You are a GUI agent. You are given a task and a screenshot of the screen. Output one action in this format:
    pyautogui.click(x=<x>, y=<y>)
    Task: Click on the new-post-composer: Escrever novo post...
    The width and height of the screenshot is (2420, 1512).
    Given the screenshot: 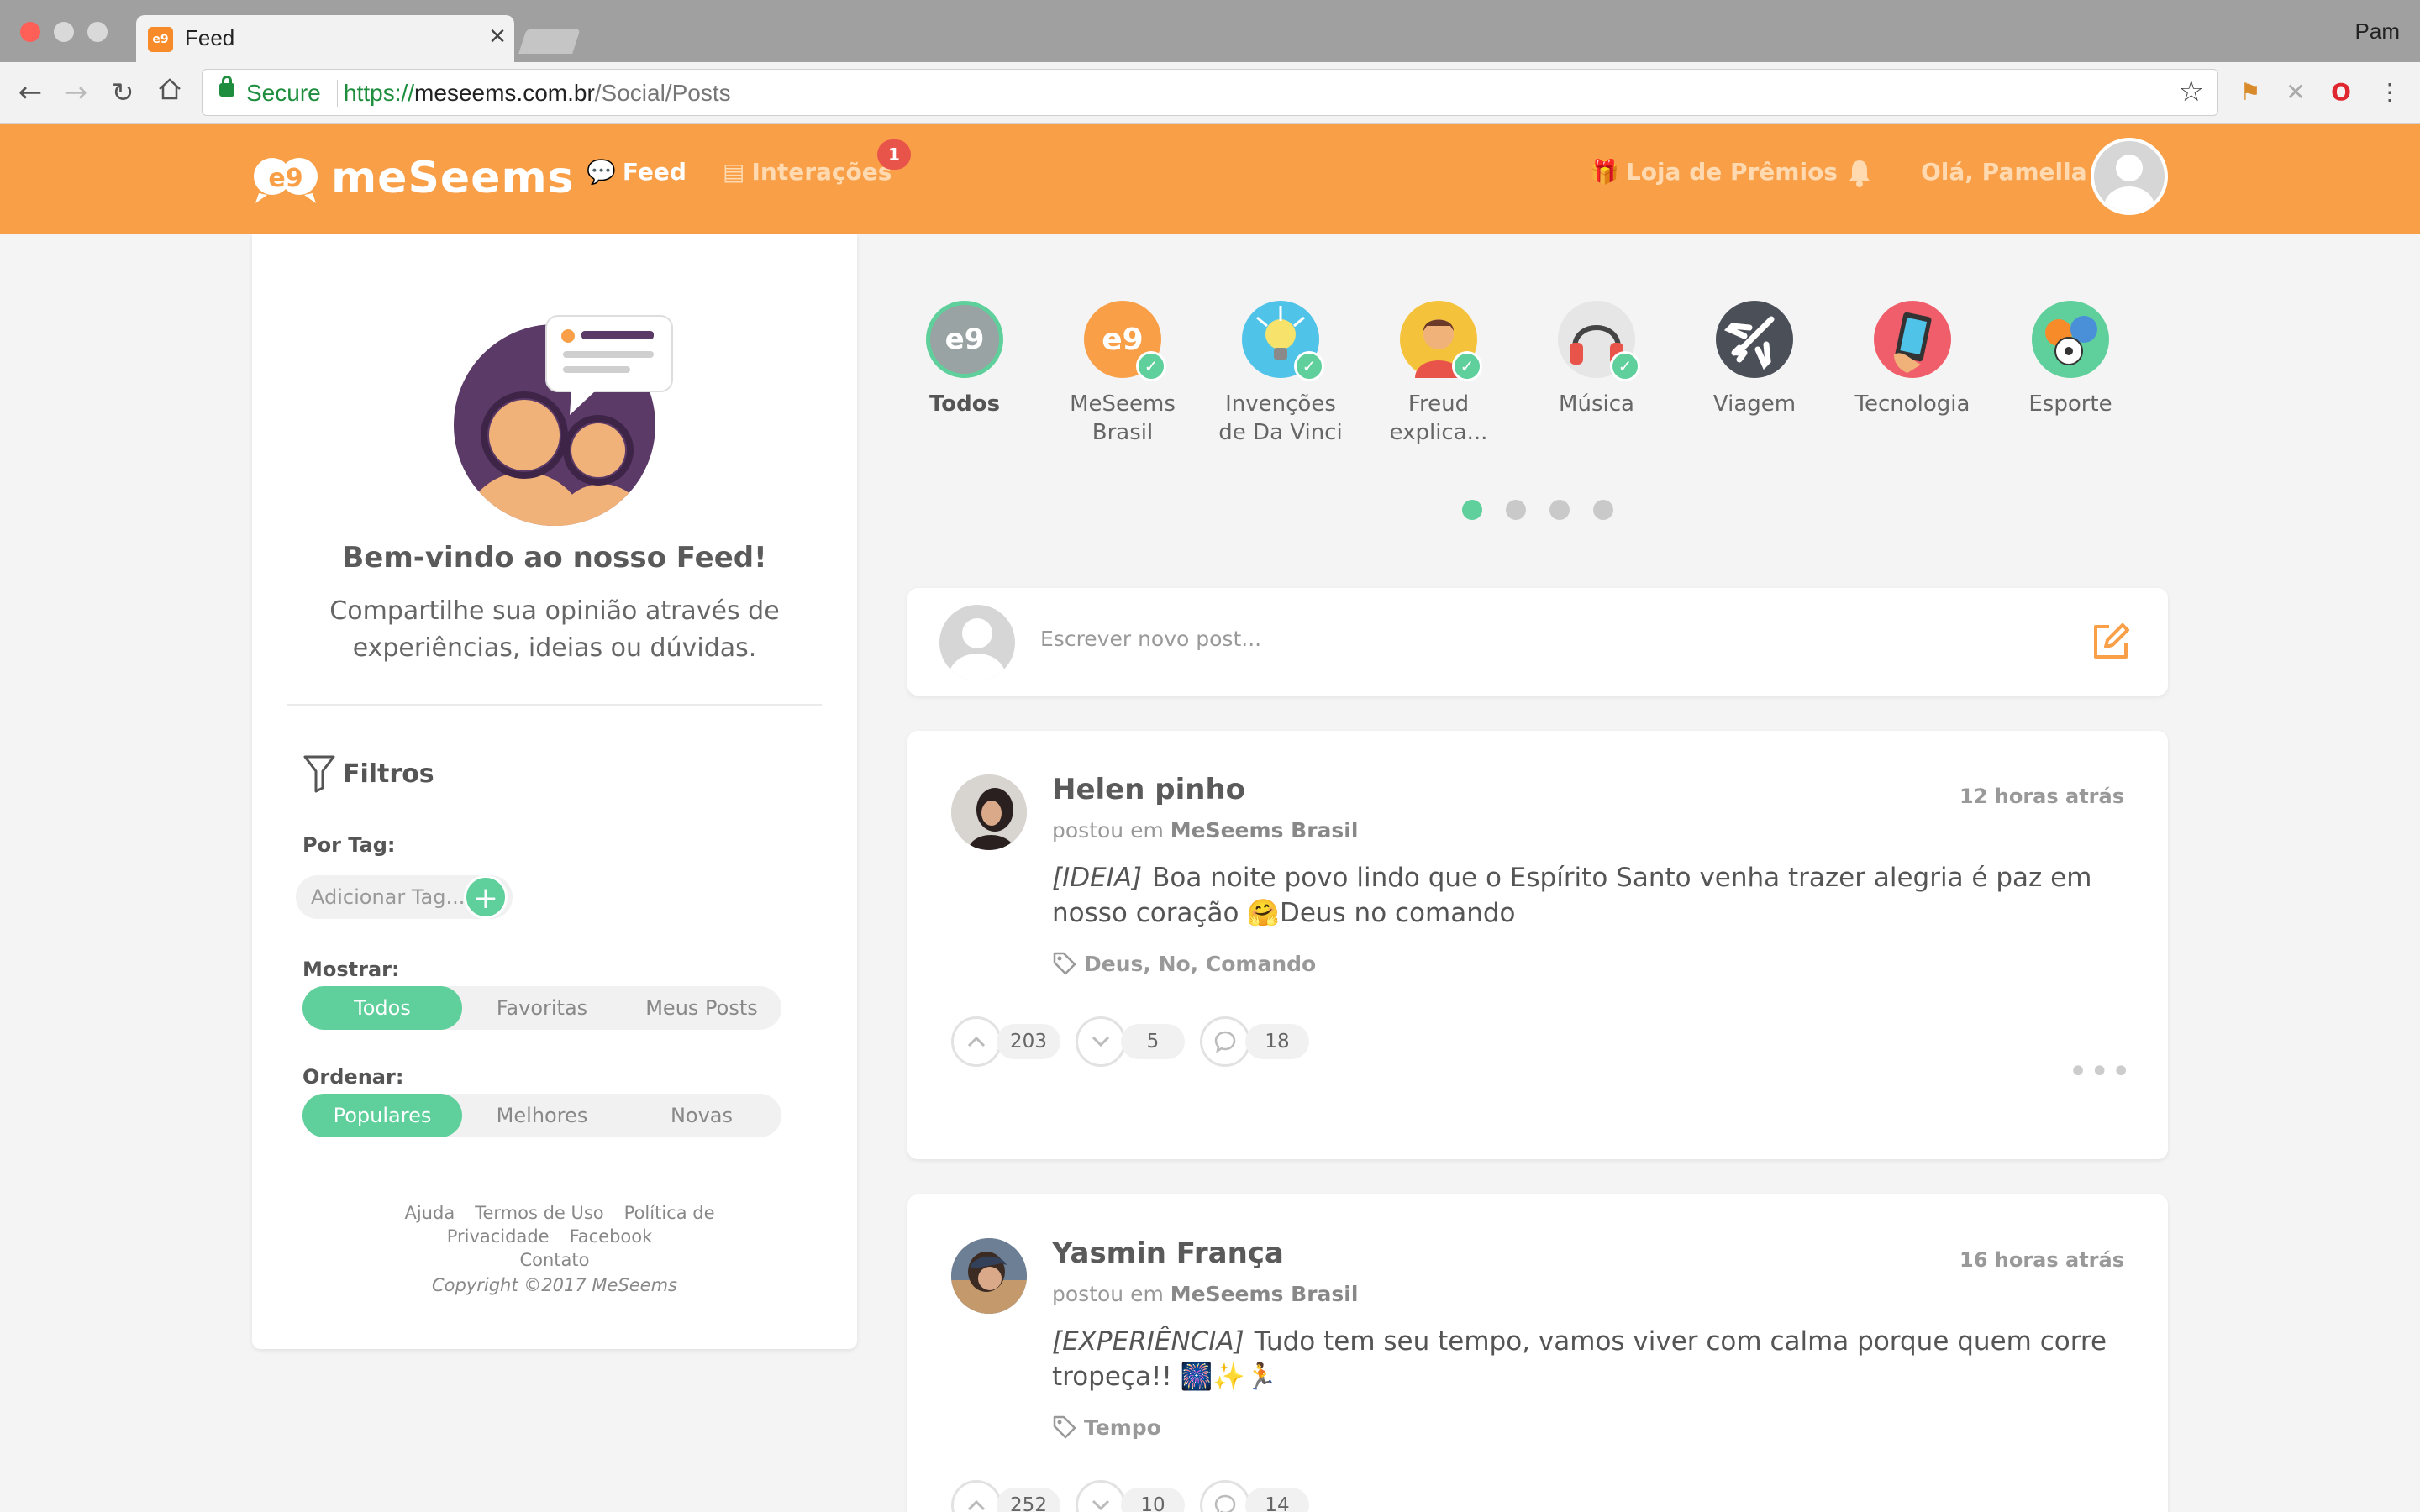 What is the action you would take?
    pyautogui.click(x=1538, y=642)
    